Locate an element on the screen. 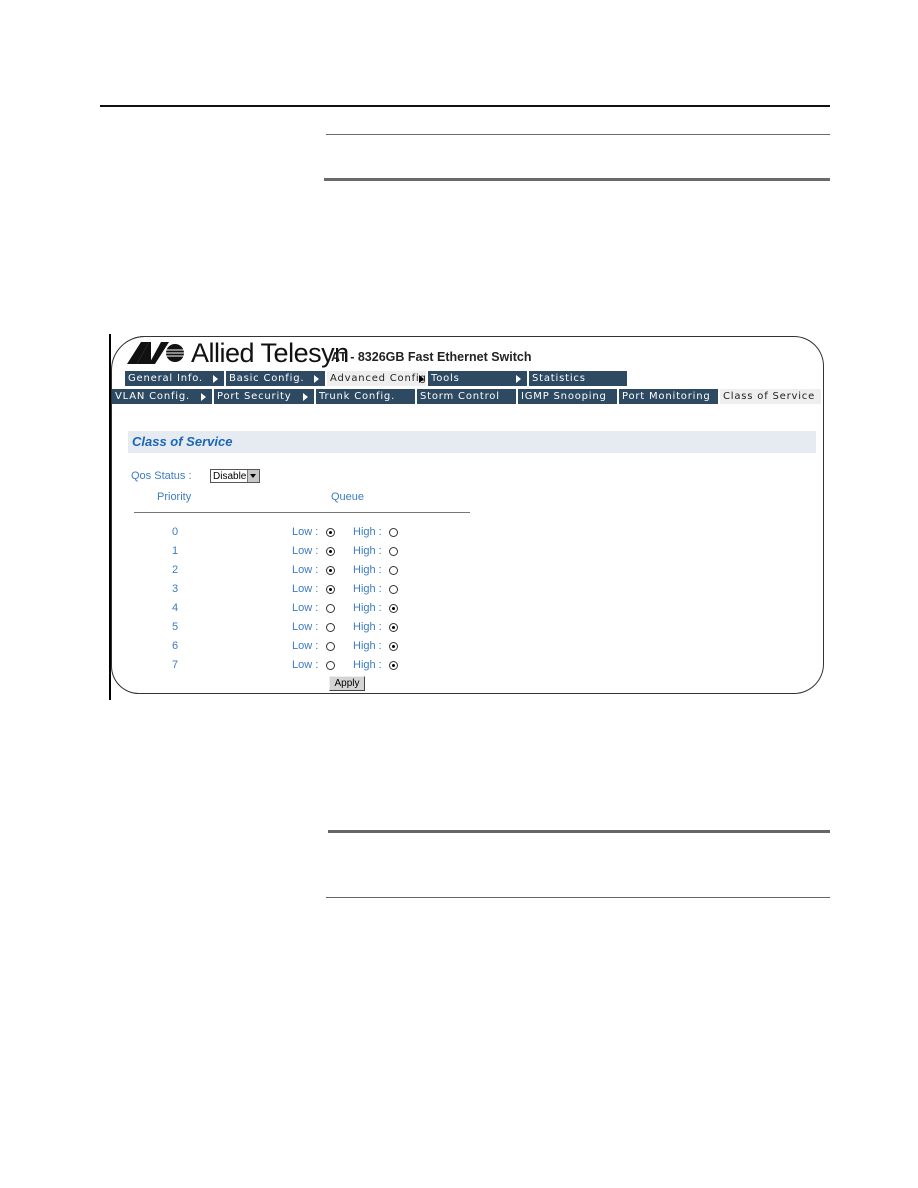  menu-label: Statistics is located at coordinates (559, 378).